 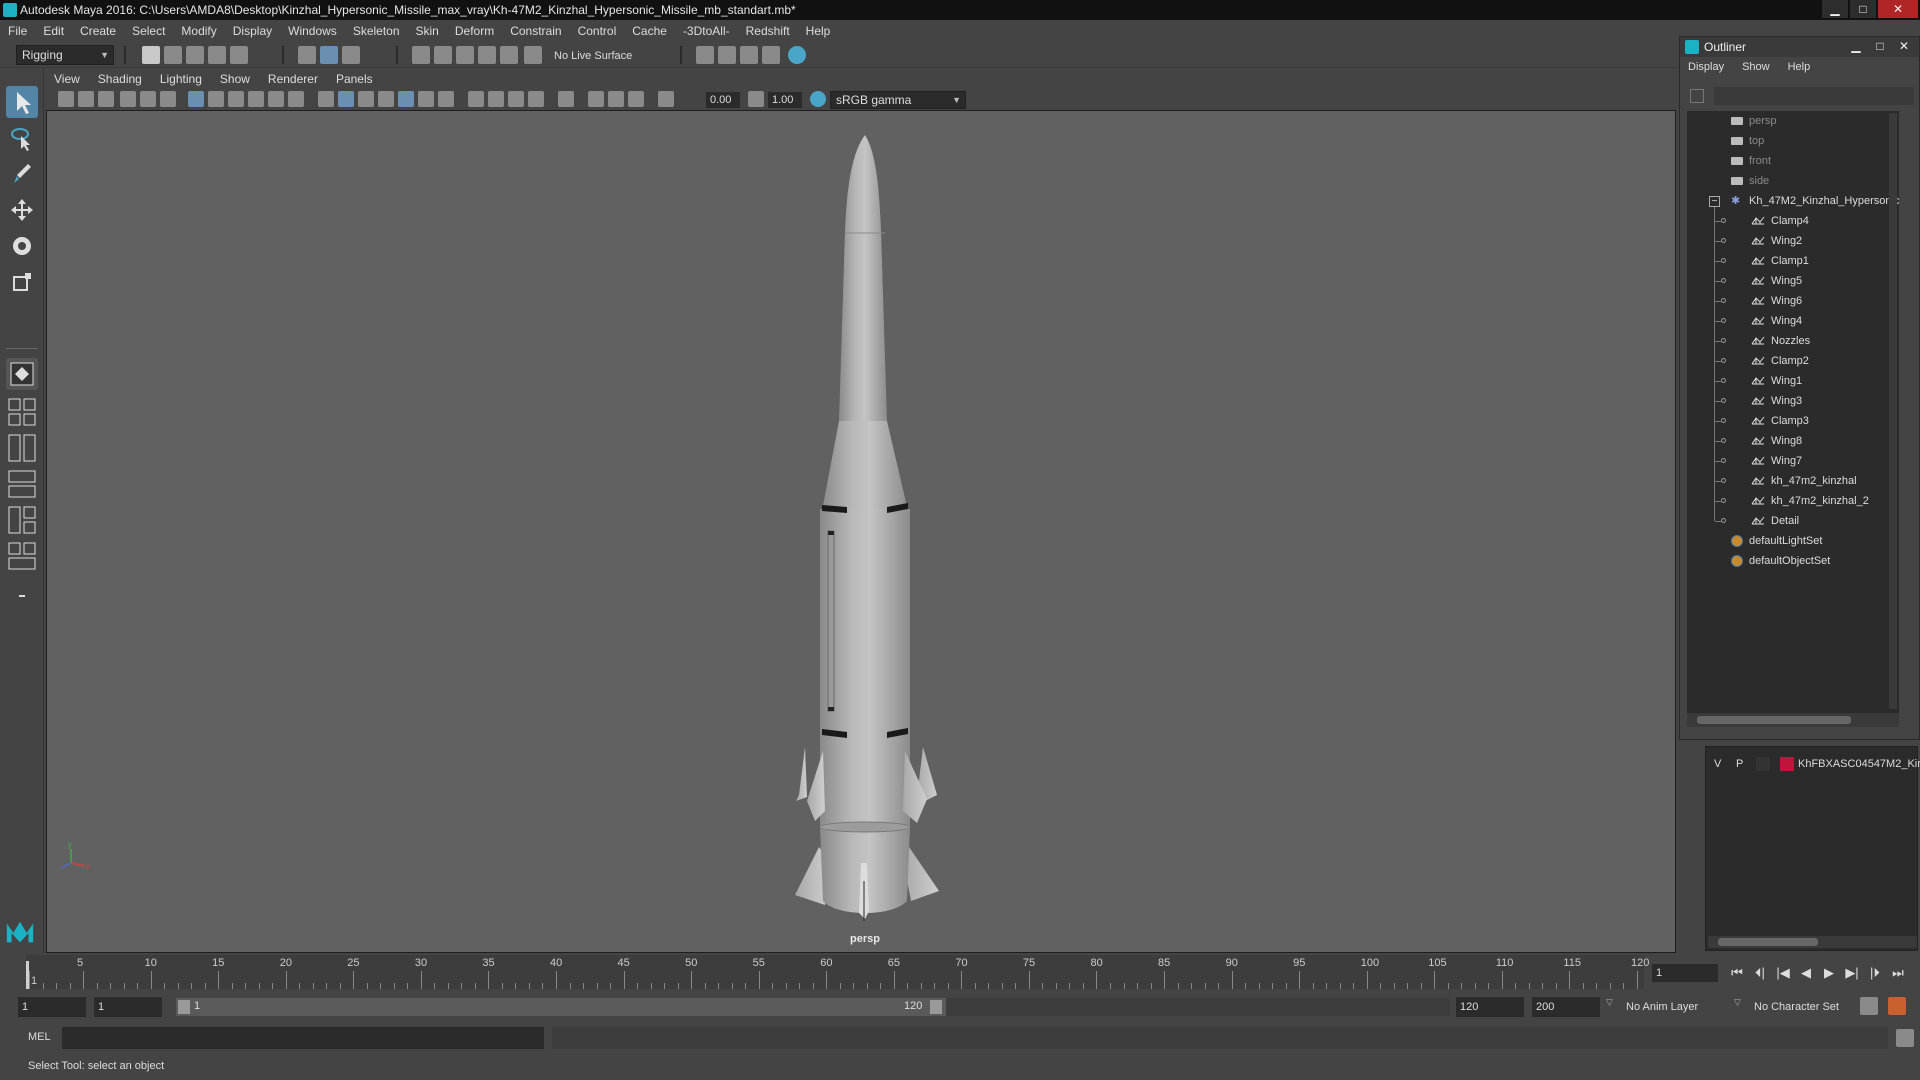 What do you see at coordinates (22, 484) in the screenshot?
I see `persp-graph-layout-icon` at bounding box center [22, 484].